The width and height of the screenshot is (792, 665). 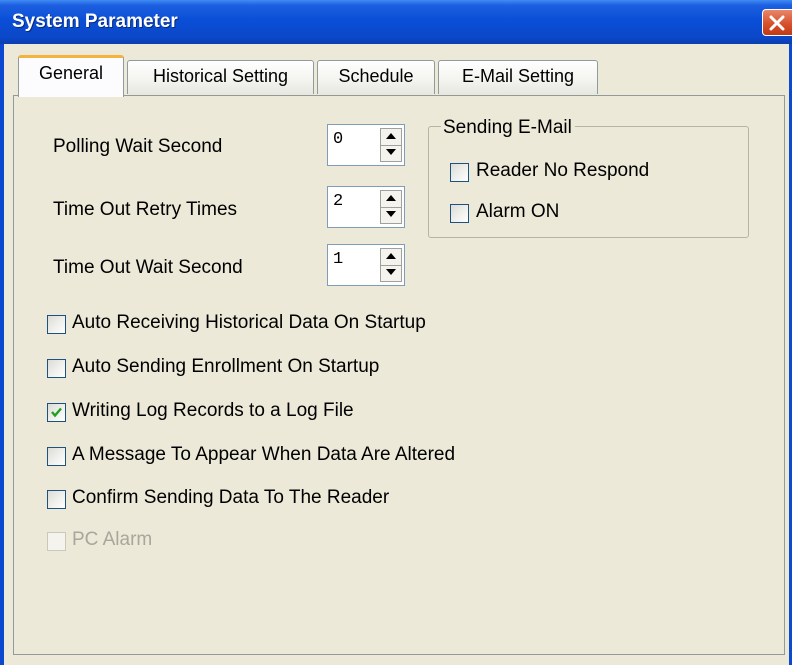 I want to click on auto-receiving-historical-checkbox, so click(x=56, y=324).